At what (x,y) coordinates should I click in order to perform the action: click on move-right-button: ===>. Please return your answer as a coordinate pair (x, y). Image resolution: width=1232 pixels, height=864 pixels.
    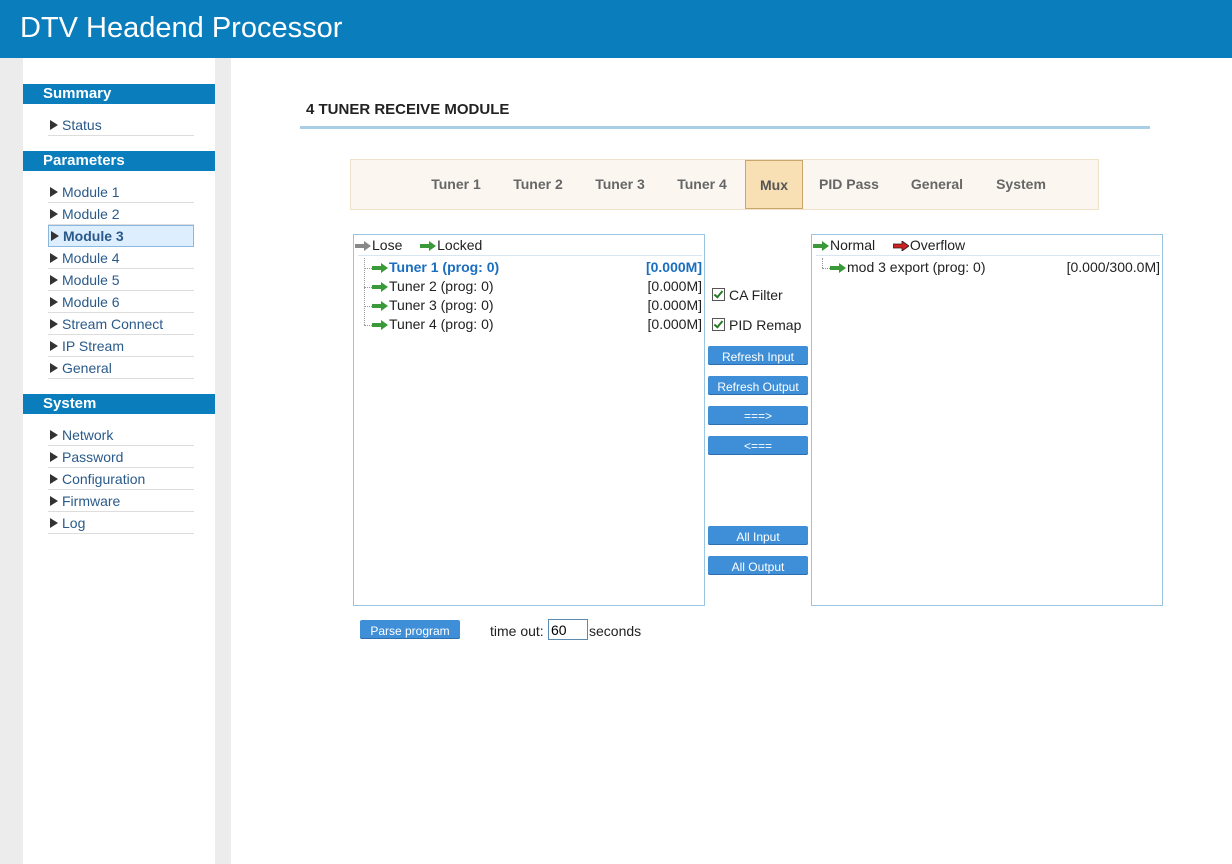
    Looking at the image, I should click on (758, 415).